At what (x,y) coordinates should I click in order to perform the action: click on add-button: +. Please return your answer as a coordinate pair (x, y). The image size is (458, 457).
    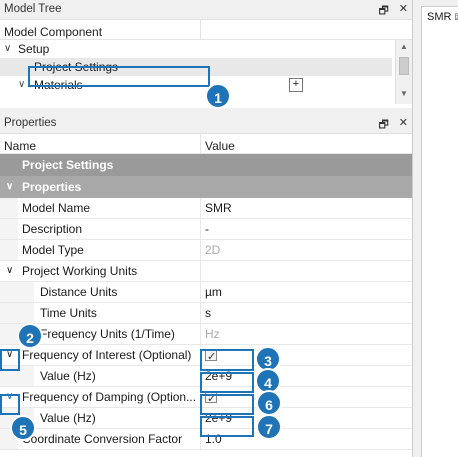
    Looking at the image, I should click on (296, 85).